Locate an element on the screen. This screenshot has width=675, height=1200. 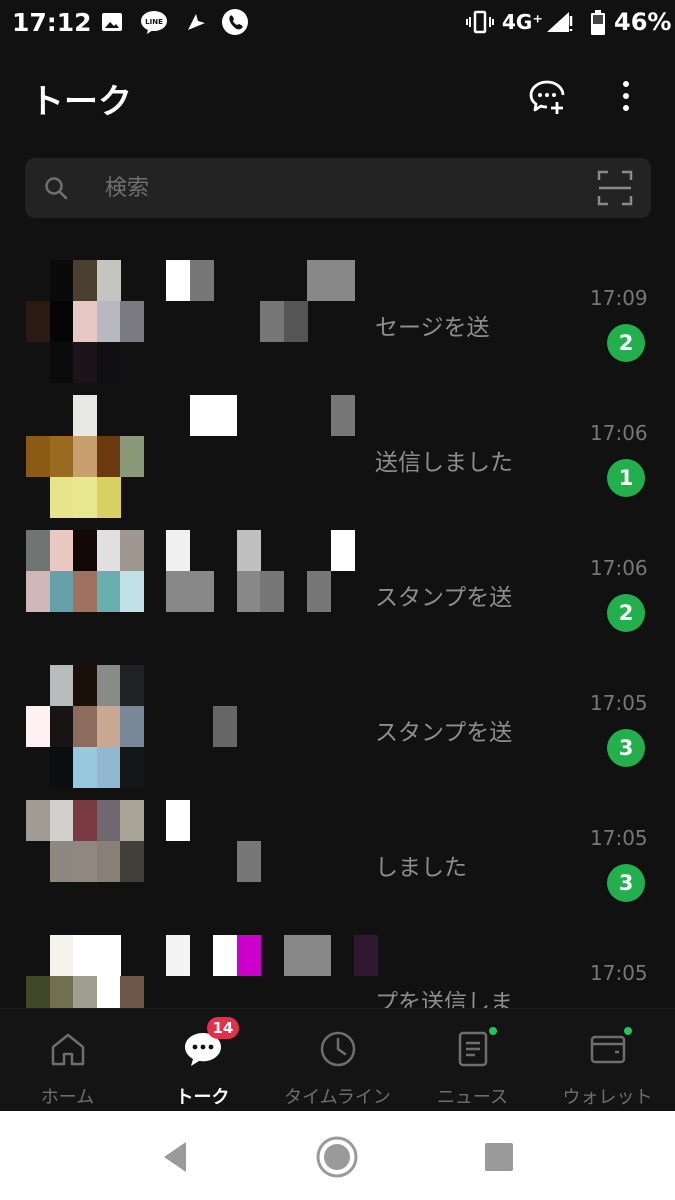
image-icon is located at coordinates (112, 22).